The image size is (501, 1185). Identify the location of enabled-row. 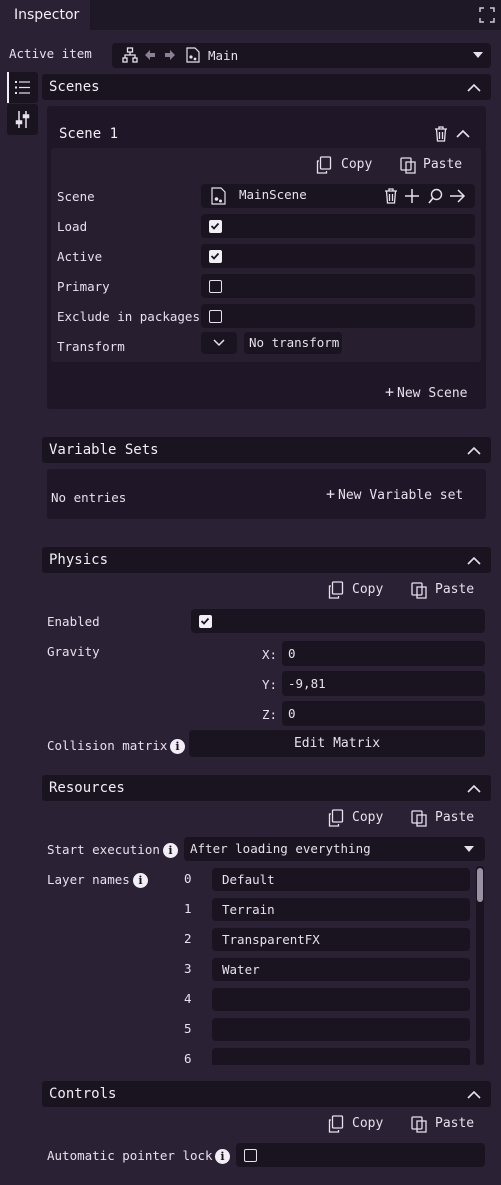
(338, 621).